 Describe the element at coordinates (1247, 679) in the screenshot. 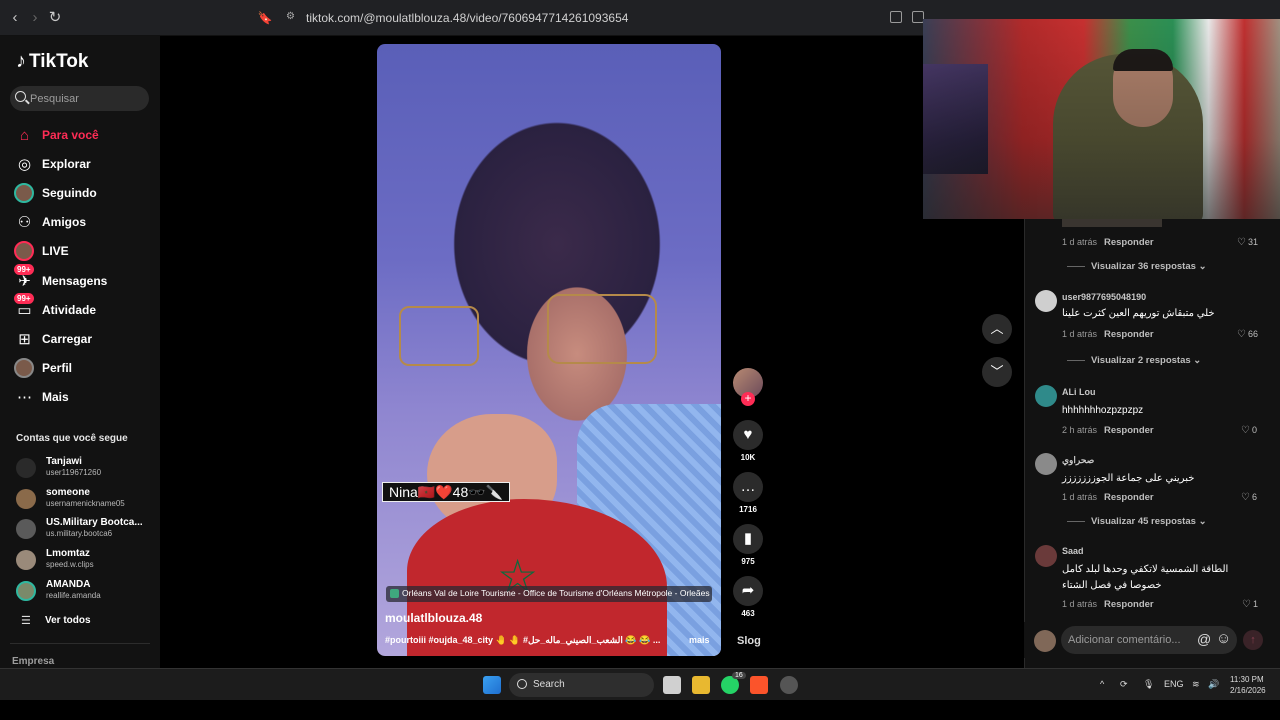

I see `clock-time: 11:30 PM` at that location.